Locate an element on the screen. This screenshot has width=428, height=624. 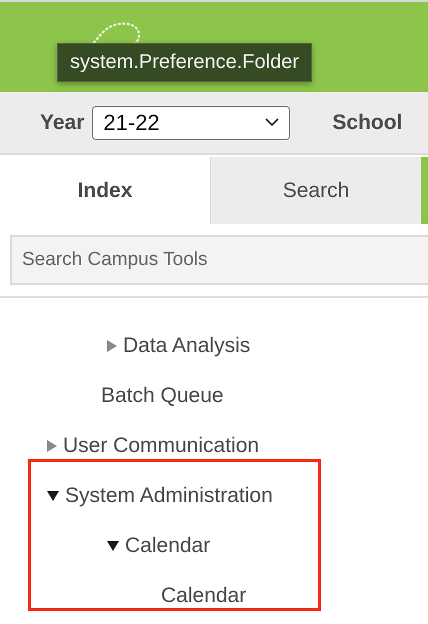
tree-folder: System Administration is located at coordinates (169, 496).